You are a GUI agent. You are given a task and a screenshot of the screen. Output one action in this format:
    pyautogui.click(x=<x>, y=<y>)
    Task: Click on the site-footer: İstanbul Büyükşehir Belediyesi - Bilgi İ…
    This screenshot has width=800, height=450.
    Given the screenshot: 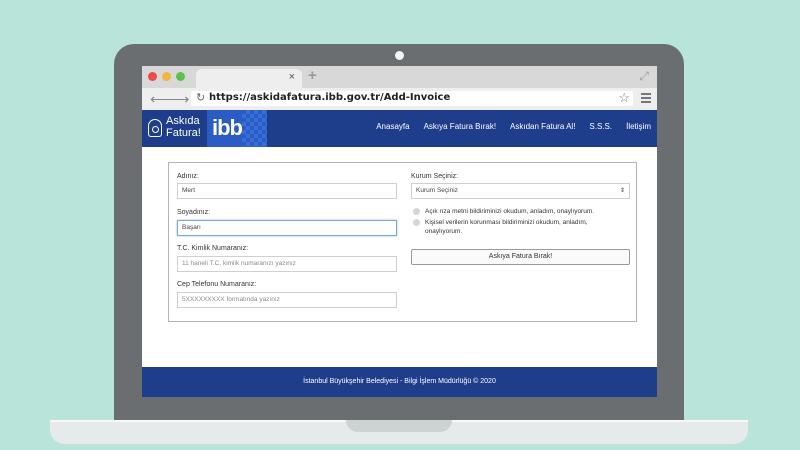 What is the action you would take?
    pyautogui.click(x=399, y=382)
    